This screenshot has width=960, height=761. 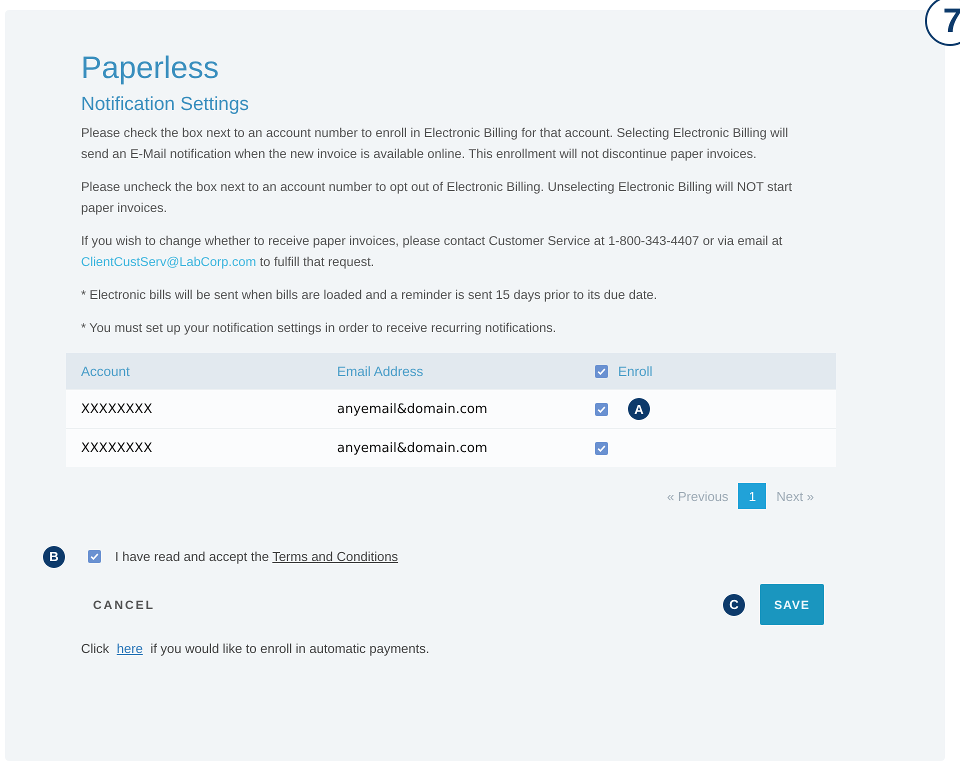 What do you see at coordinates (752, 496) in the screenshot?
I see `page-button: 1` at bounding box center [752, 496].